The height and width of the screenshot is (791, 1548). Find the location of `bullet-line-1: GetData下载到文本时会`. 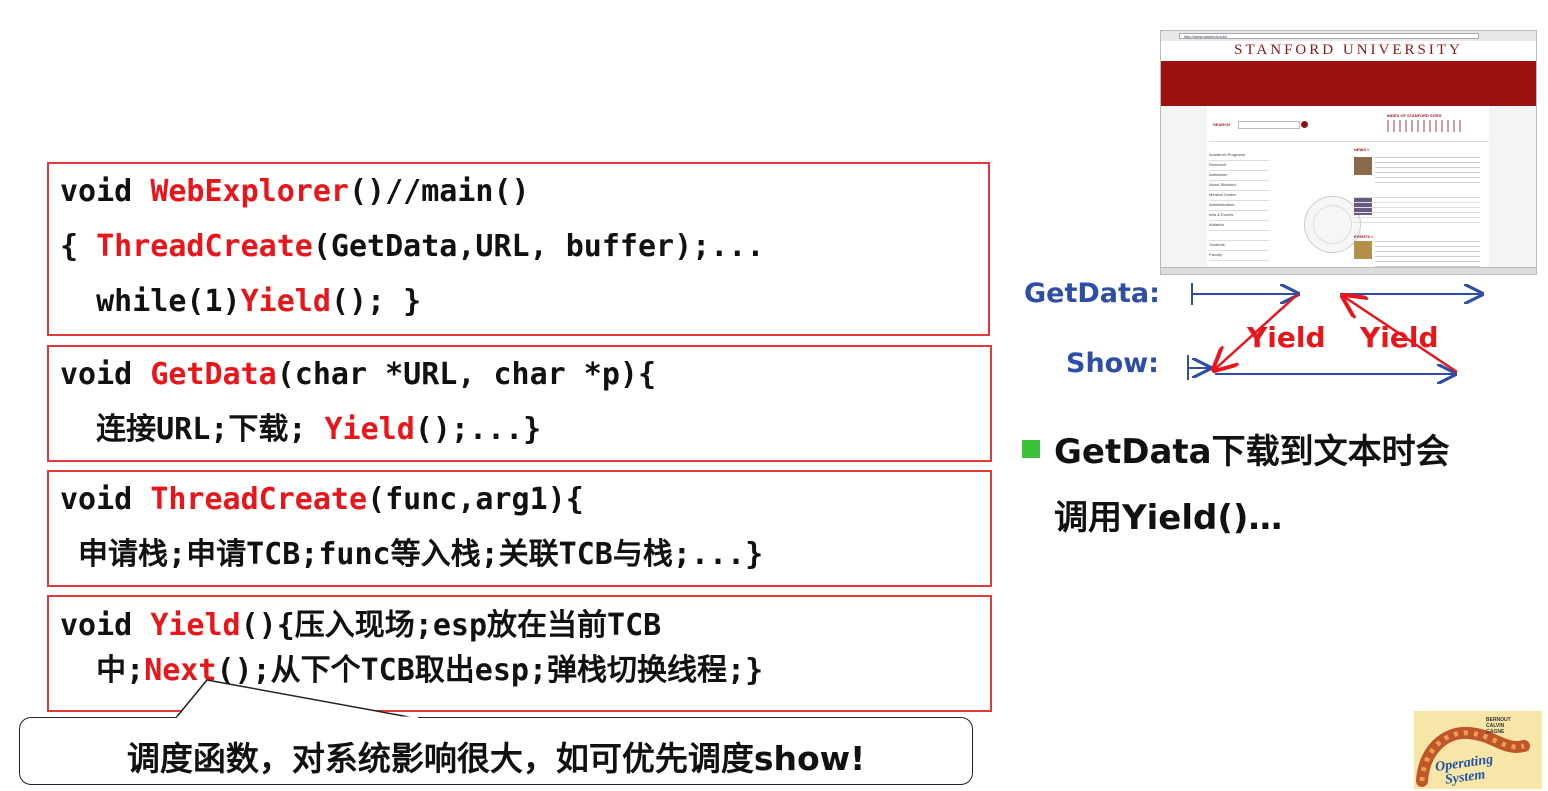

bullet-line-1: GetData下载到文本时会 is located at coordinates (1252, 452).